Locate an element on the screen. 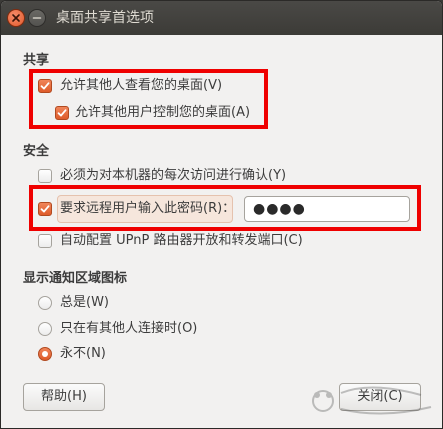 The width and height of the screenshot is (443, 429). notify-always-label: 总是(W) is located at coordinates (84, 302).